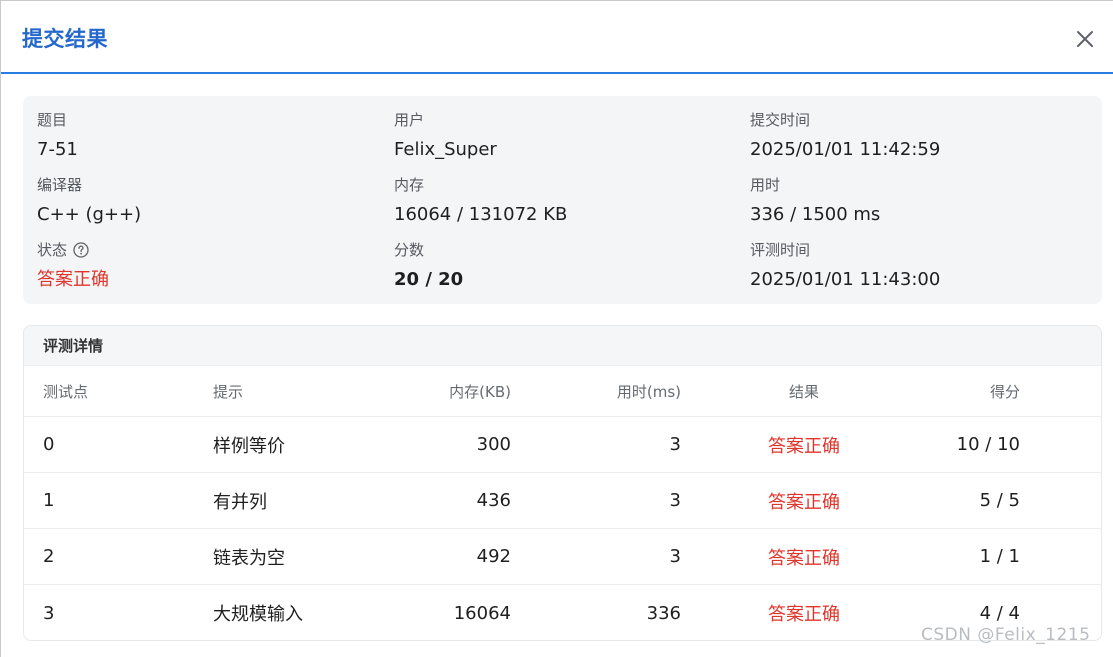  I want to click on compiler-value: C++ (g++), so click(89, 214).